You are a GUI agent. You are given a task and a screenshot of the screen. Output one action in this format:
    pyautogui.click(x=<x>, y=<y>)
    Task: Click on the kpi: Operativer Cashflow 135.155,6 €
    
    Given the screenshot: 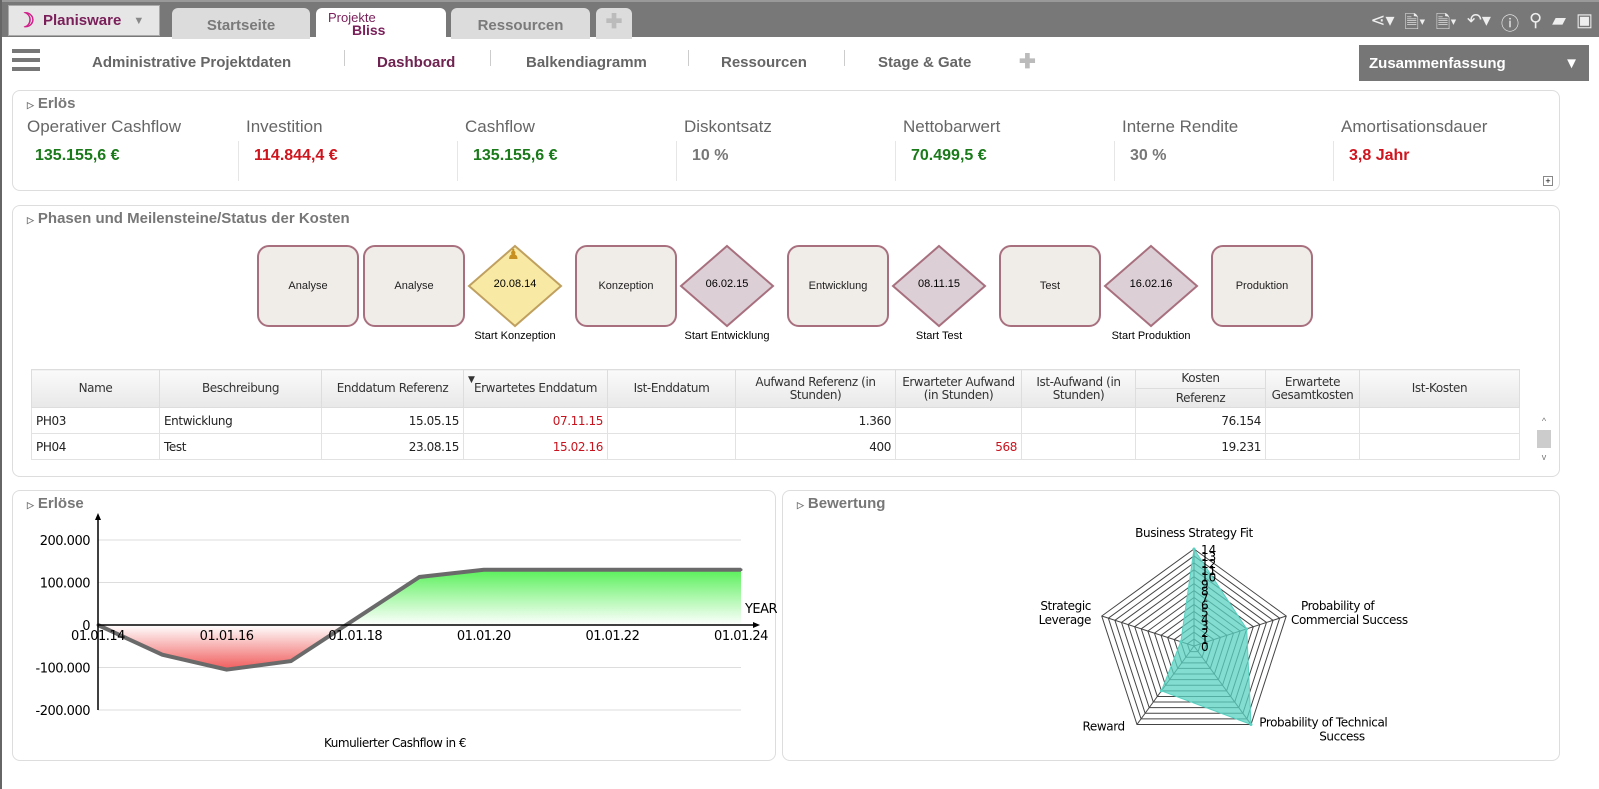 What is the action you would take?
    pyautogui.click(x=104, y=141)
    